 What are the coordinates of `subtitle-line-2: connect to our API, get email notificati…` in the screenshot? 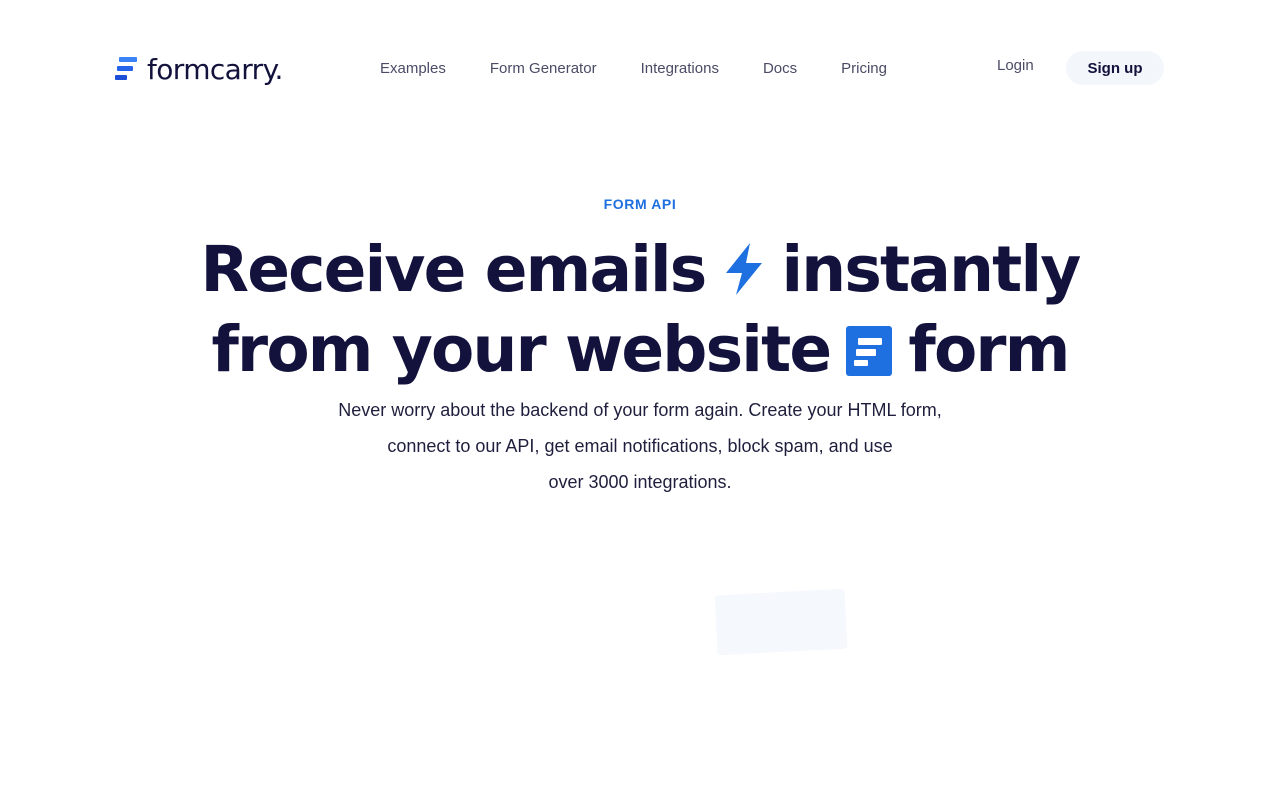 It's located at (640, 446).